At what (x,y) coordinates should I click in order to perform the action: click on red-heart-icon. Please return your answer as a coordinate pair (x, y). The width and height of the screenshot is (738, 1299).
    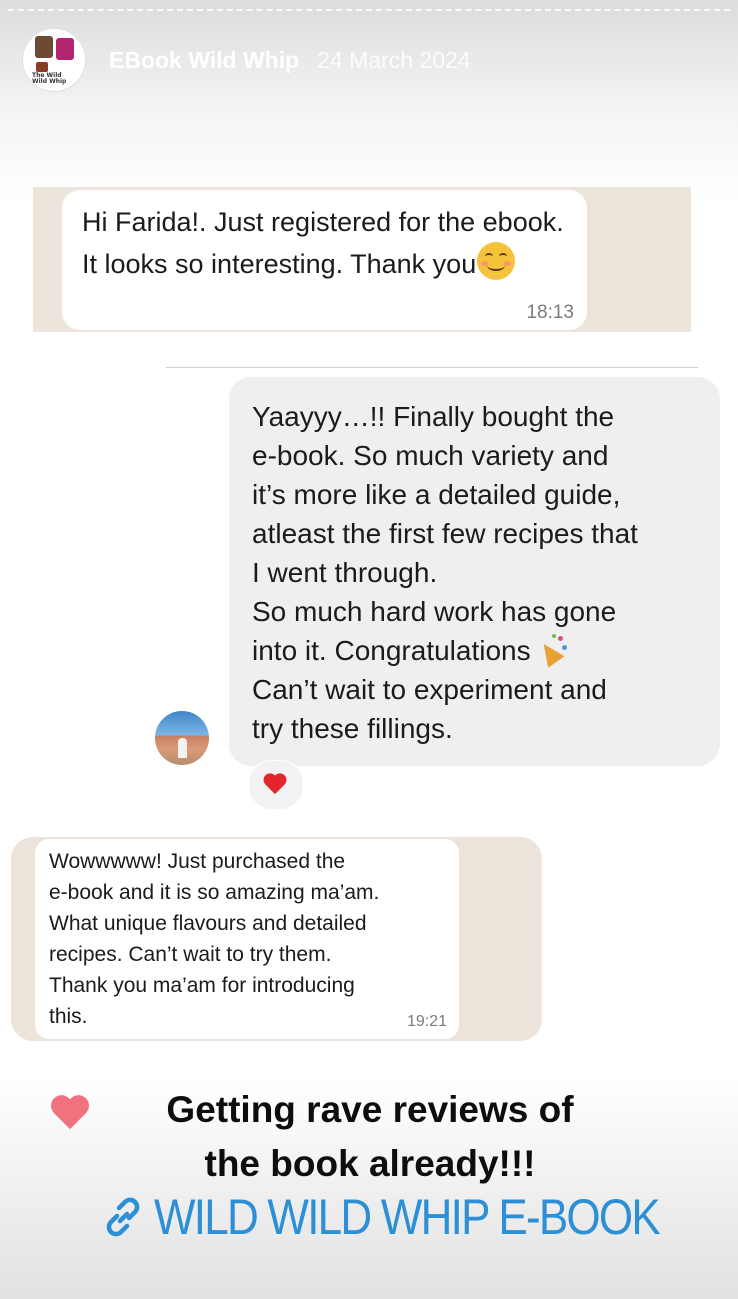
    Looking at the image, I should click on (275, 785).